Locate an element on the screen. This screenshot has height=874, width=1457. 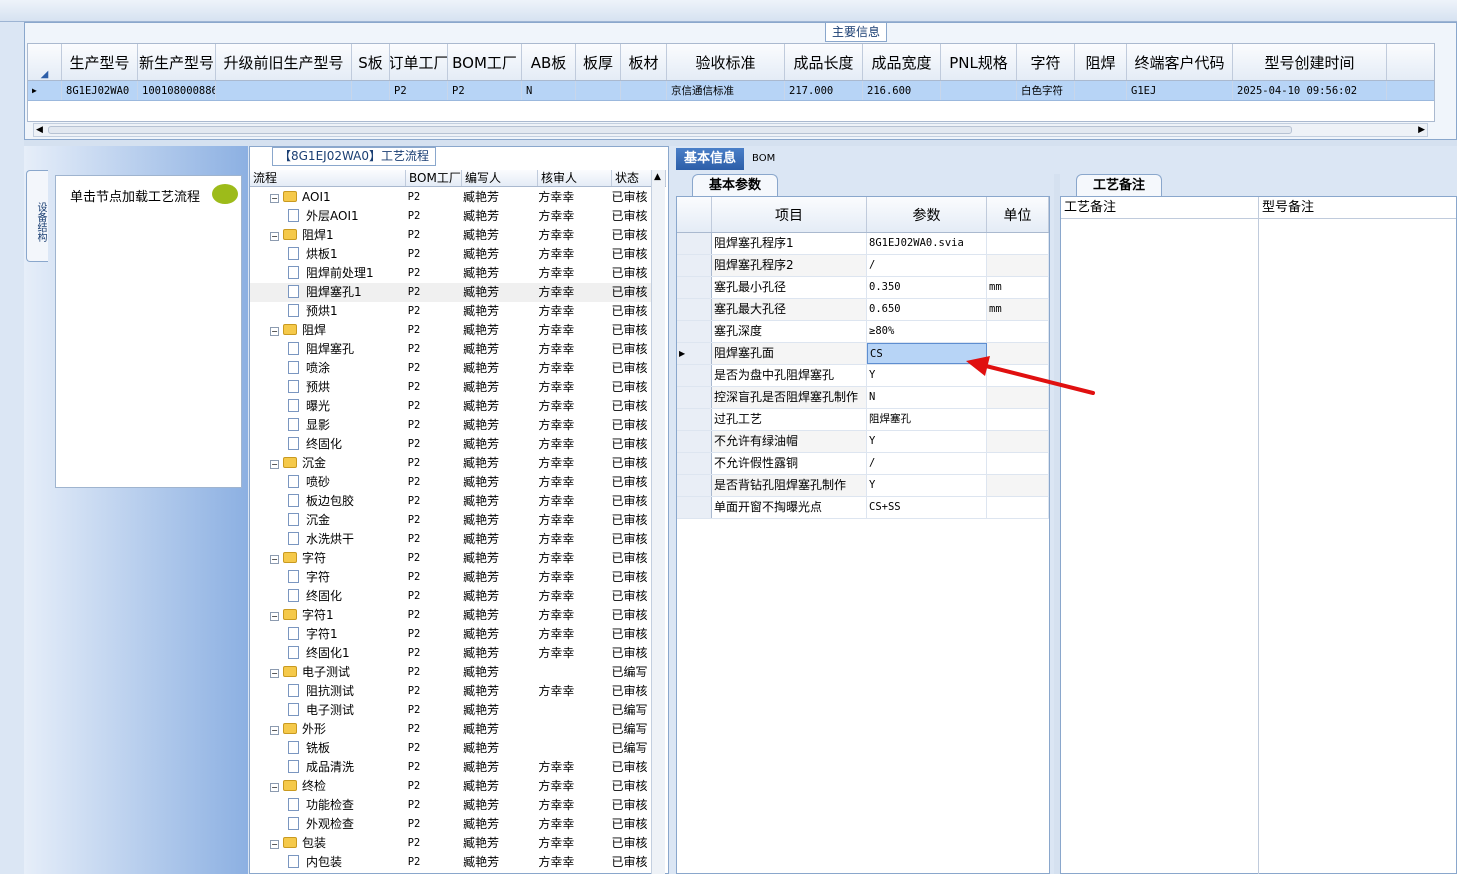
process-notes-textarea is located at coordinates (1160, 546).